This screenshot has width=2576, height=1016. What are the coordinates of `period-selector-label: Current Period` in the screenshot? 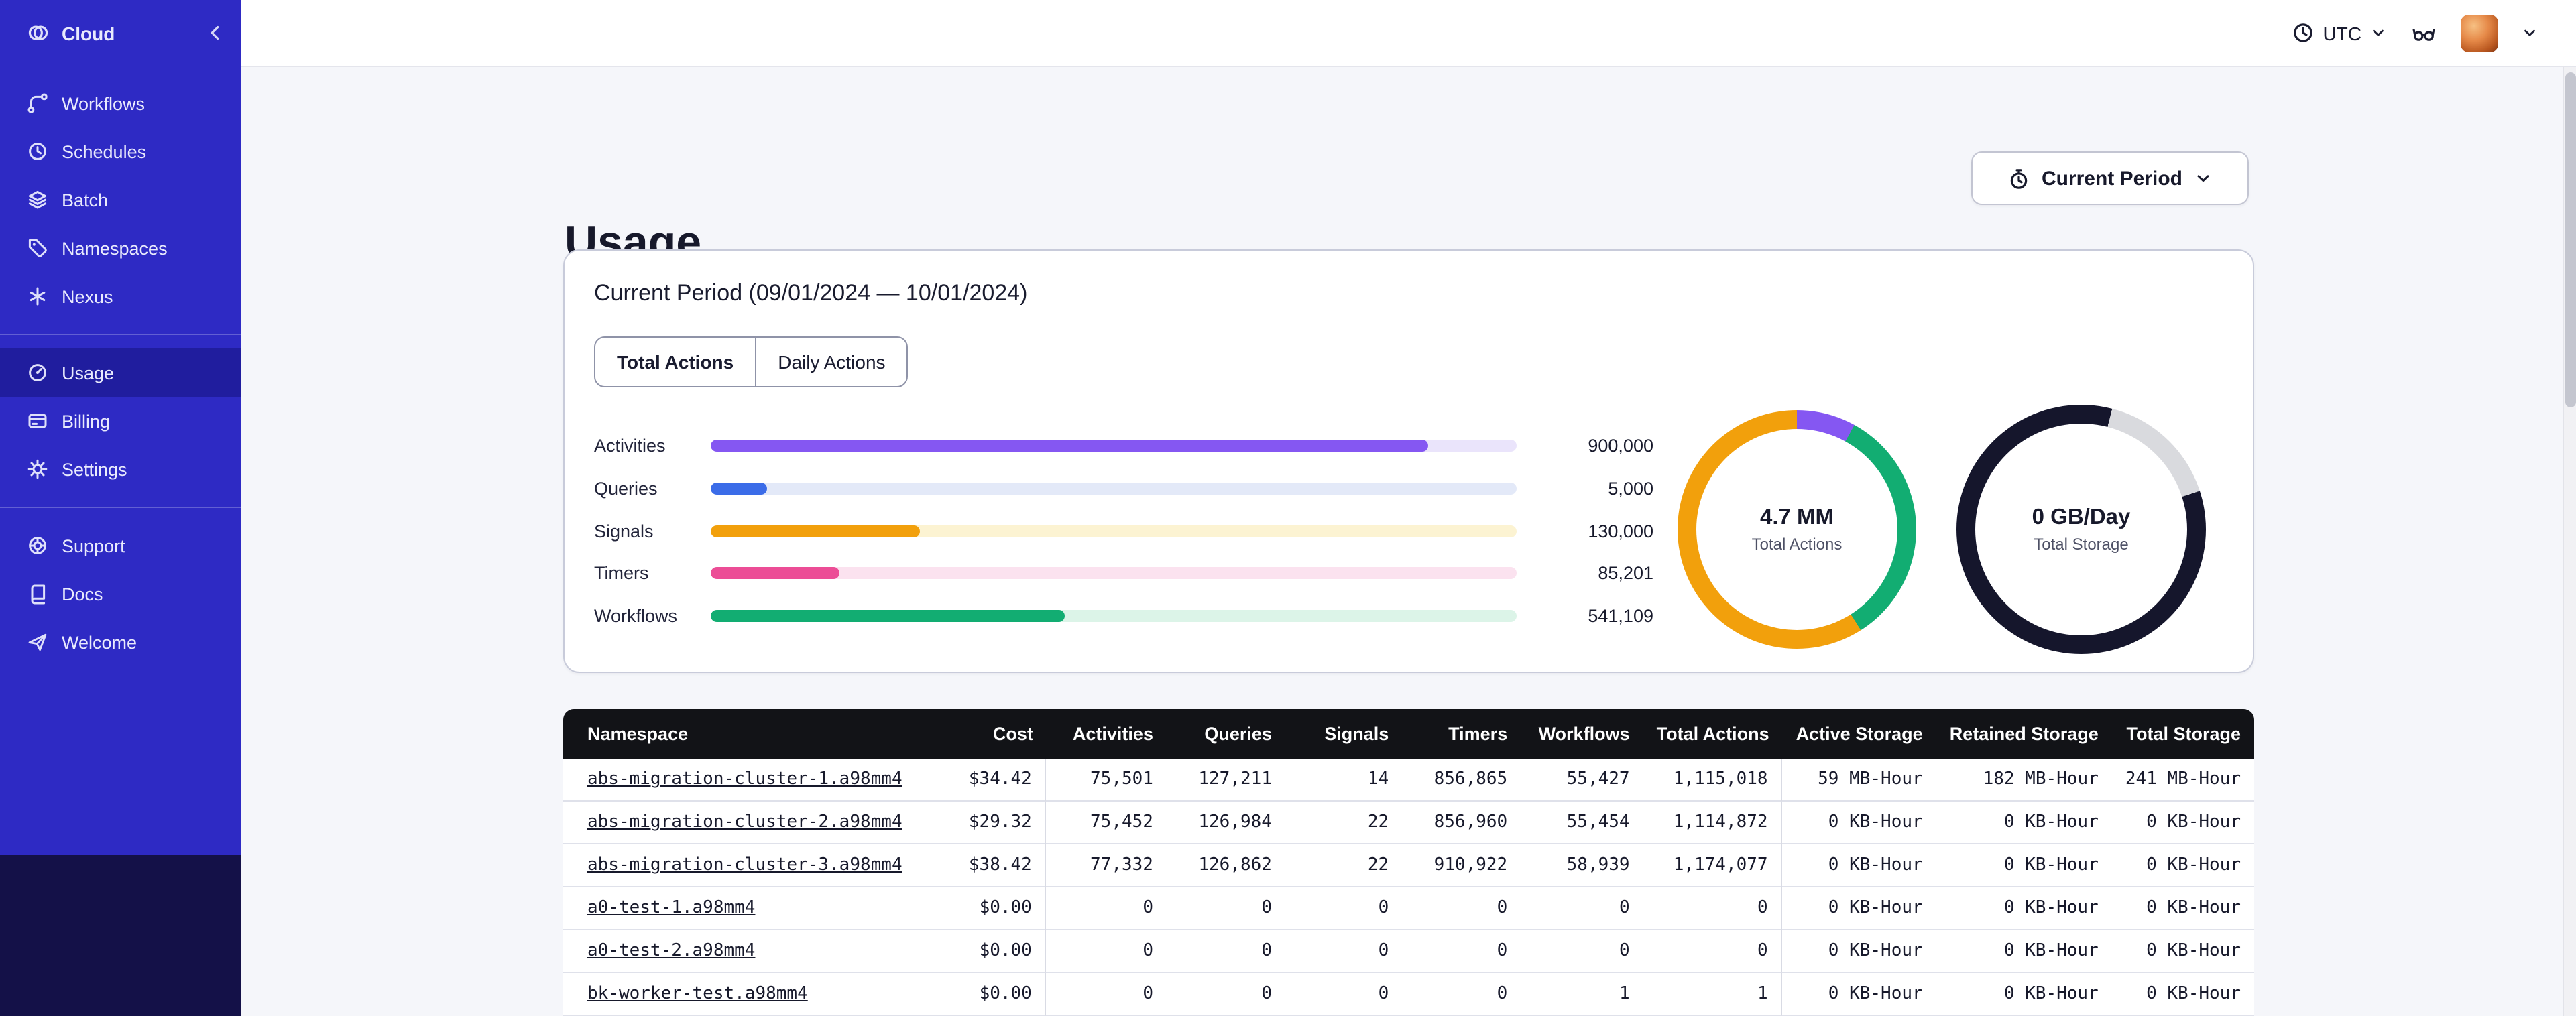 It's located at (2111, 178).